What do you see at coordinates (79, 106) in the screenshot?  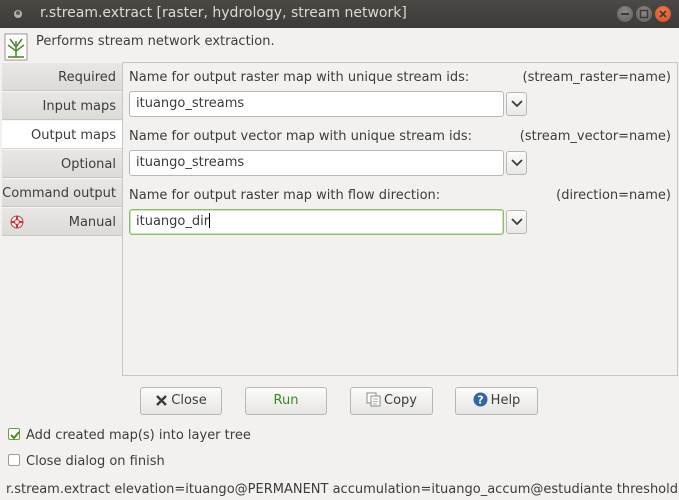 I see `tab-label: Input maps` at bounding box center [79, 106].